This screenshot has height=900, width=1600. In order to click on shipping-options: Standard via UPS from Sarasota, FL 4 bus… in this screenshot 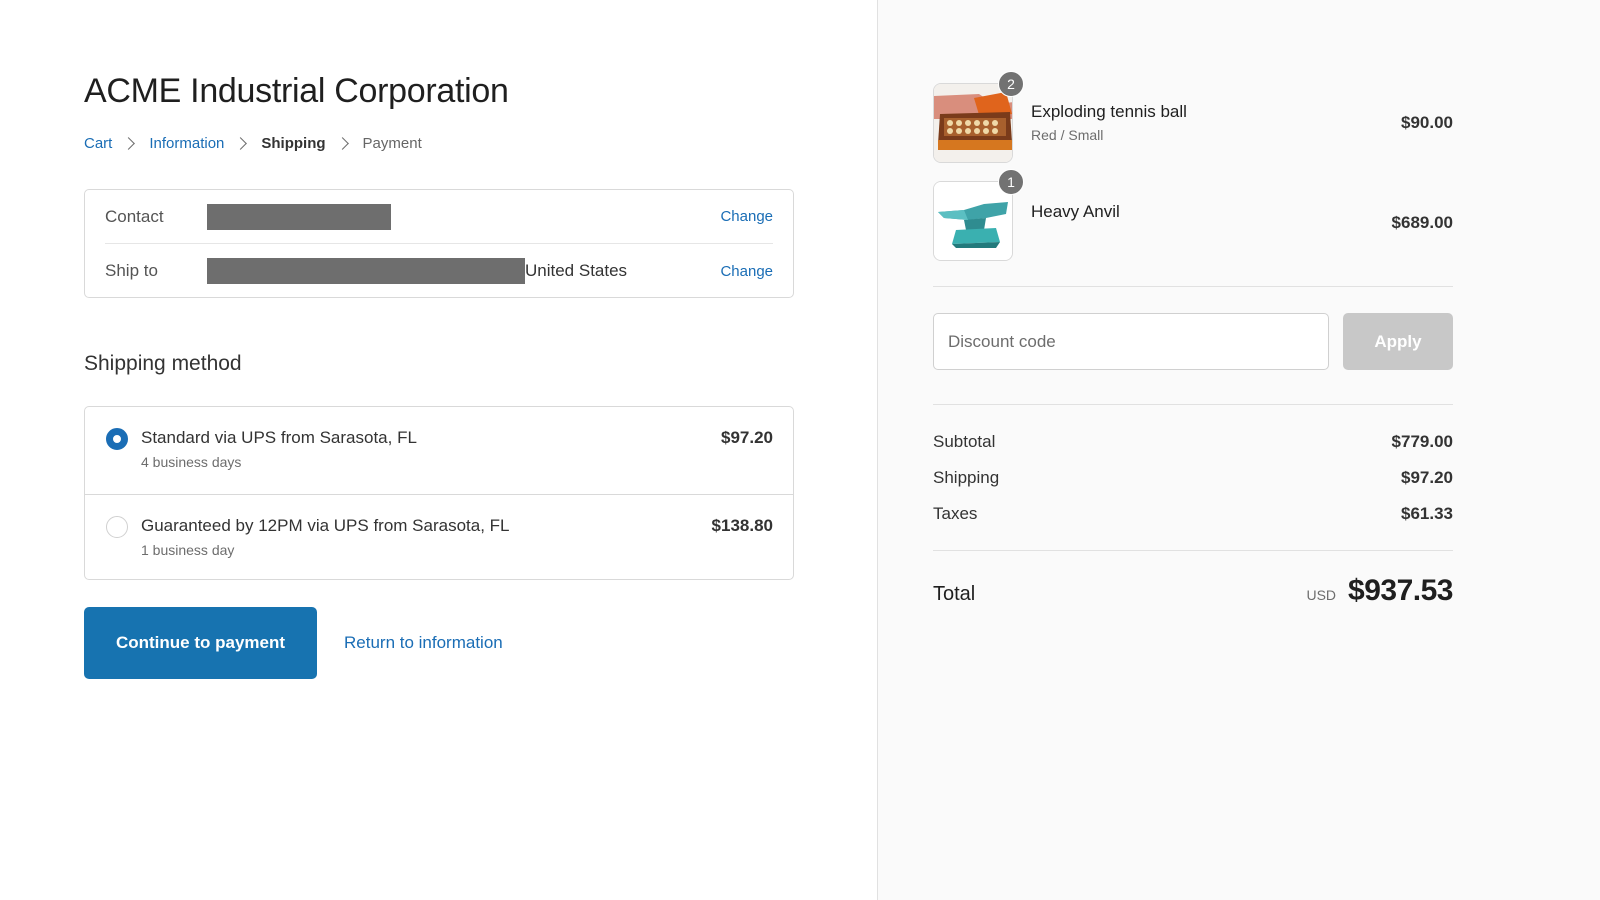, I will do `click(439, 493)`.